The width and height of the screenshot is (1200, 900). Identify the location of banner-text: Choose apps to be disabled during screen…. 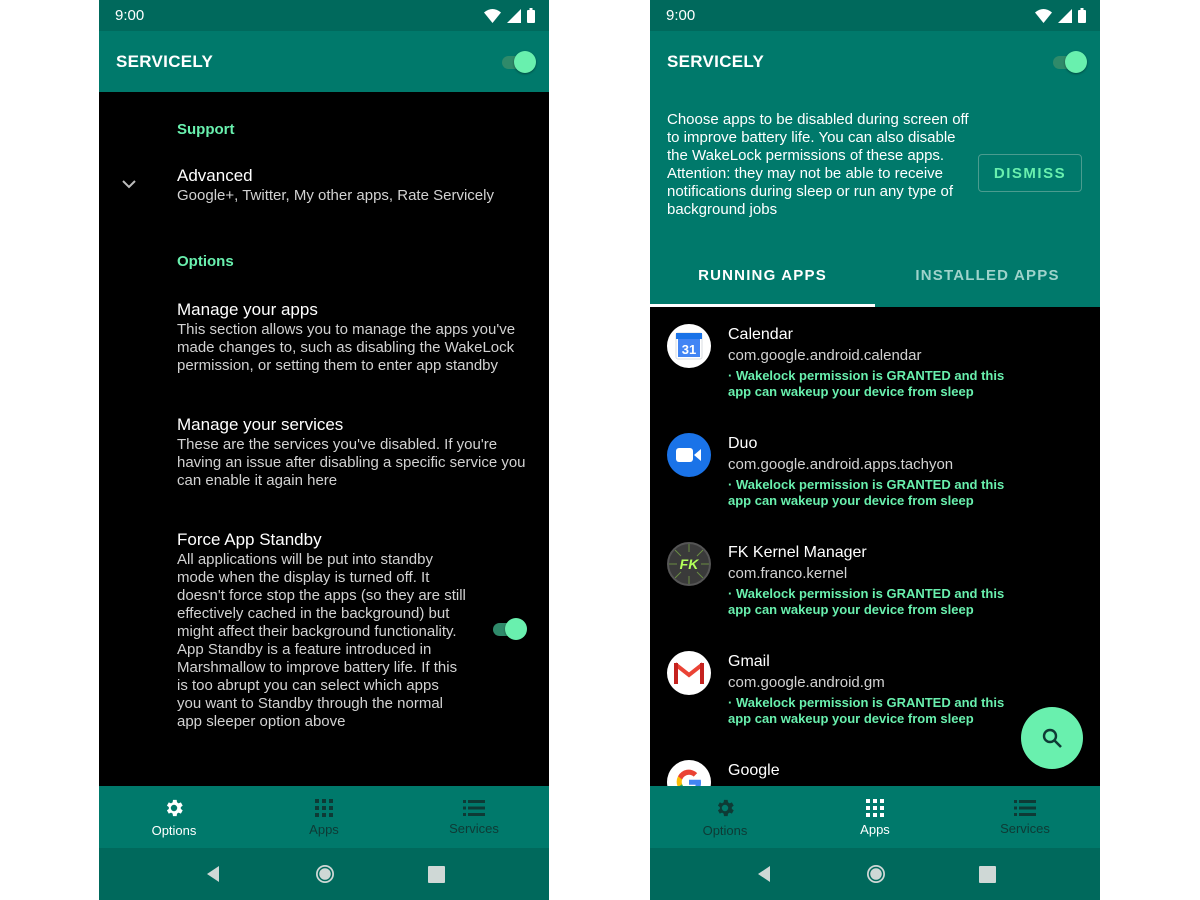
(818, 164).